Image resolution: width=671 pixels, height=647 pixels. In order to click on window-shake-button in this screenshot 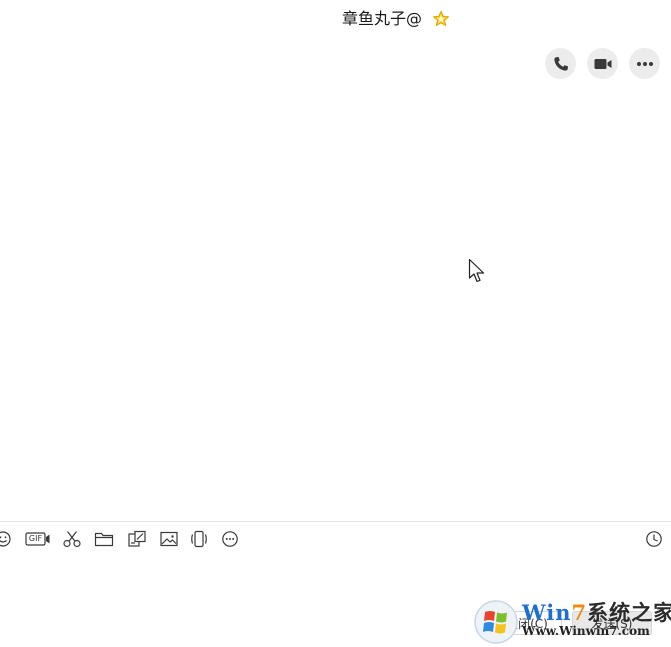, I will do `click(199, 539)`.